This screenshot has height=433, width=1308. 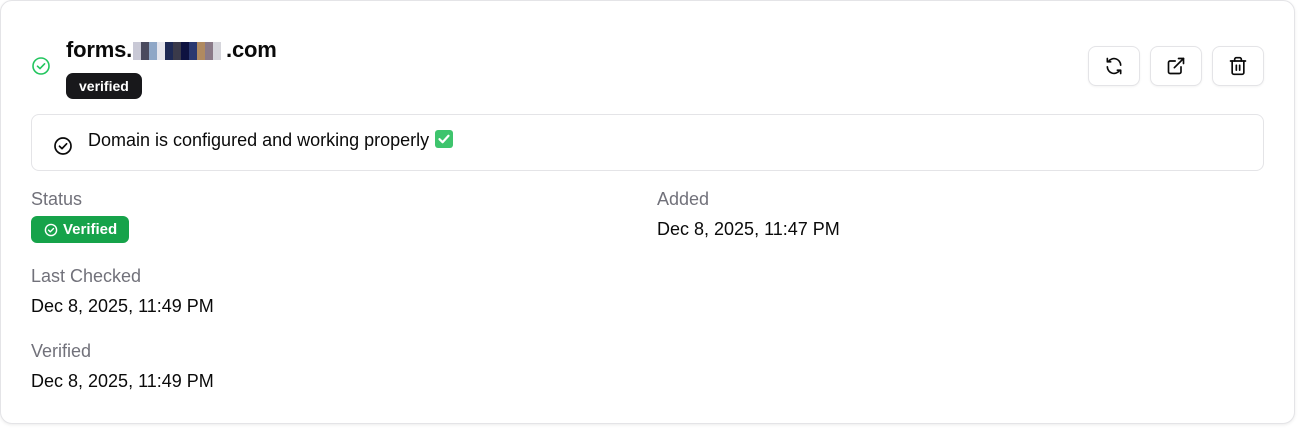 I want to click on delete-button, so click(x=1238, y=66).